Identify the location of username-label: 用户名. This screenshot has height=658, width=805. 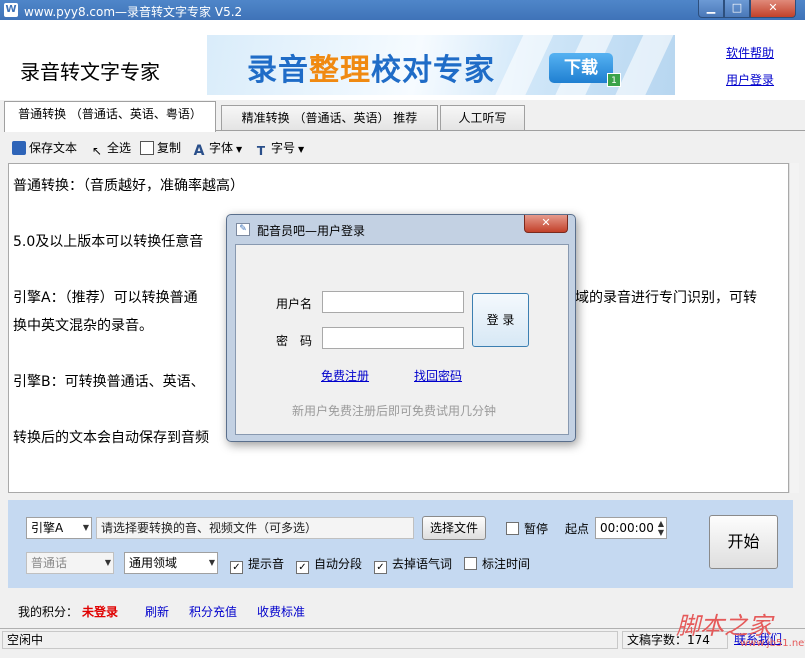
(294, 304).